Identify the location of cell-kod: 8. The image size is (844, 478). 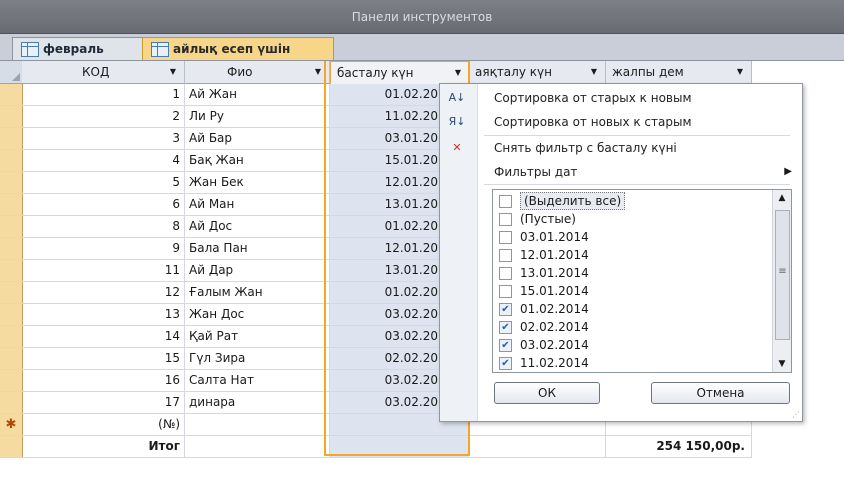
(103, 227).